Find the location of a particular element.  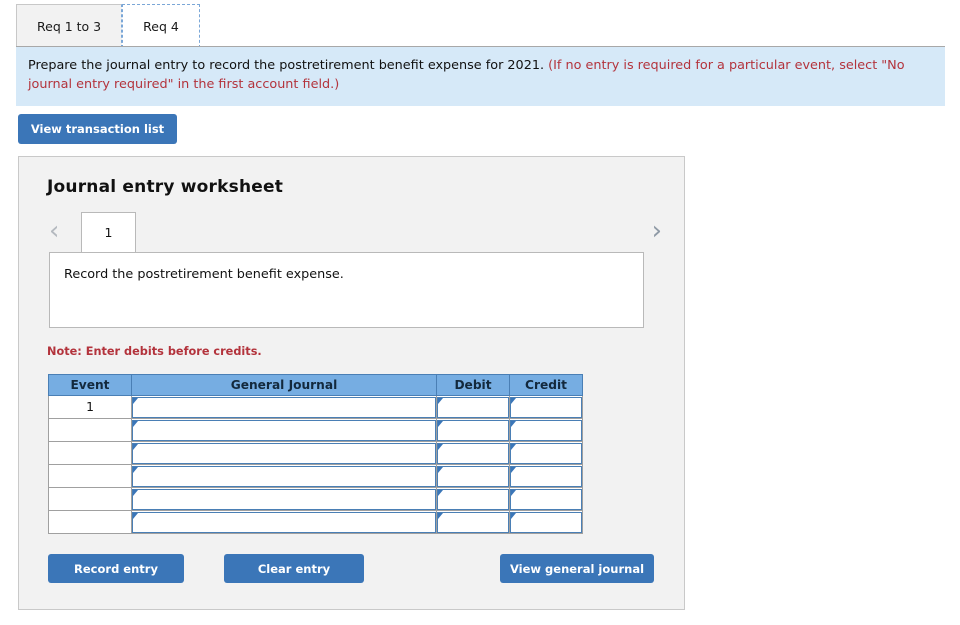

tab-req-1-to-3-label: Req 1 to 3 is located at coordinates (69, 26).